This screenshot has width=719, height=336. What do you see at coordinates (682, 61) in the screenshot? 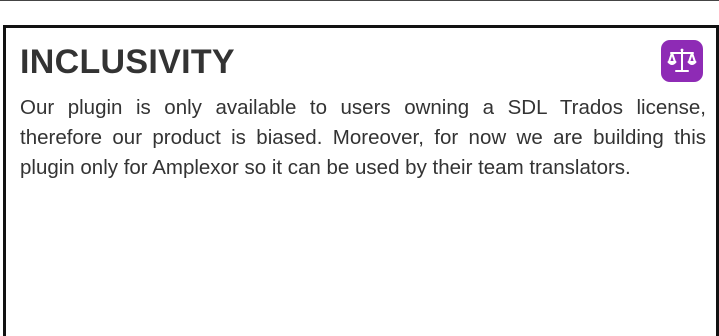
I see `scale-icon` at bounding box center [682, 61].